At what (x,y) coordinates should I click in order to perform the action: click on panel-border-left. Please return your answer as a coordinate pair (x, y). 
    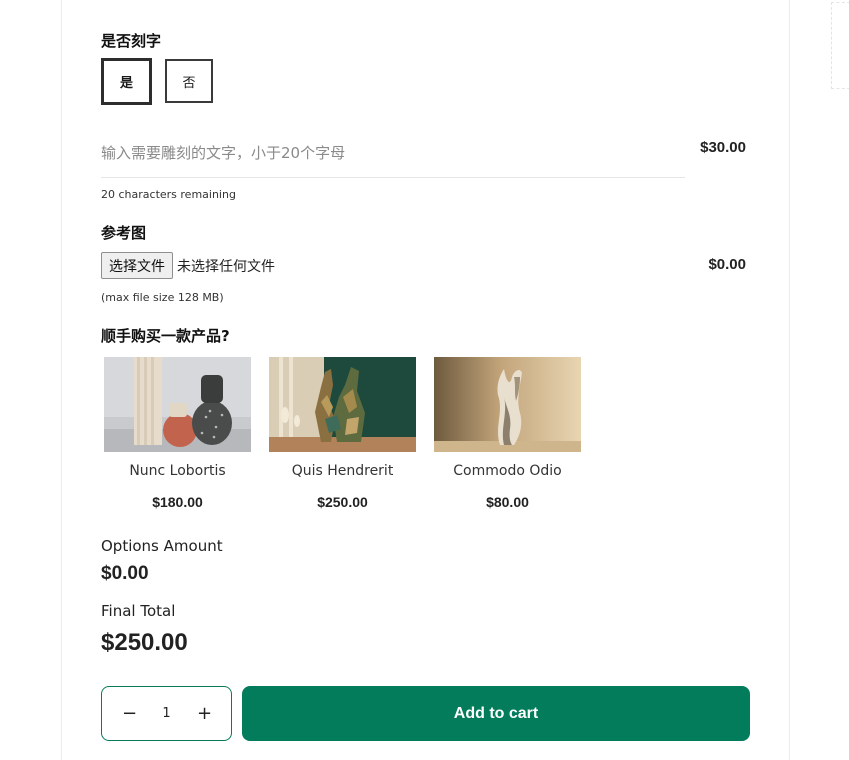
    Looking at the image, I should click on (61, 380).